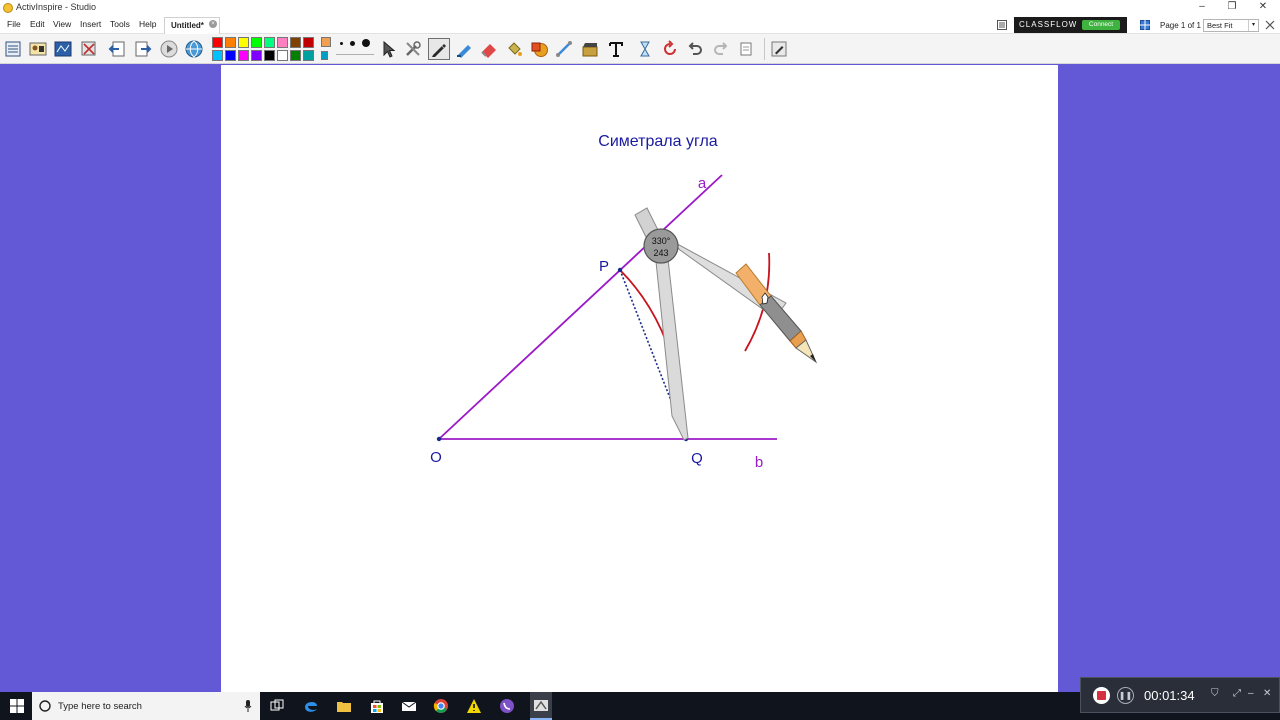 This screenshot has width=1280, height=720. Describe the element at coordinates (377, 706) in the screenshot. I see `store-icon` at that location.